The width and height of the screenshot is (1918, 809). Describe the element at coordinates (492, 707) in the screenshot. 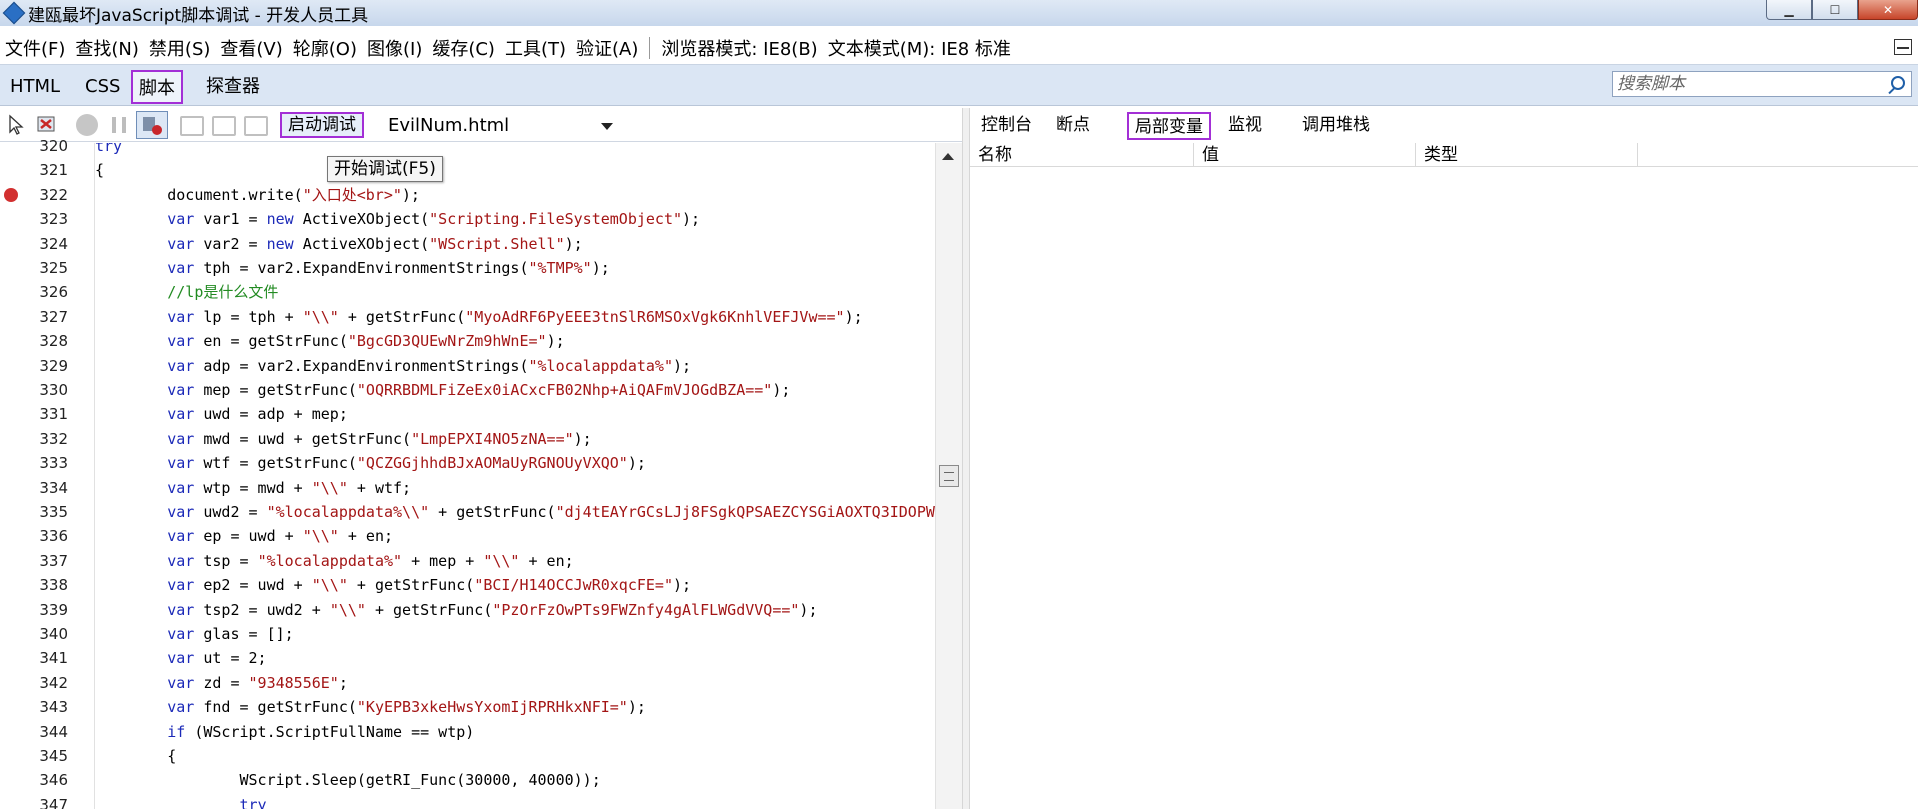

I see `code-token: "KyEPB3xkeHwsYxomIjRPRHkxNFI="` at that location.